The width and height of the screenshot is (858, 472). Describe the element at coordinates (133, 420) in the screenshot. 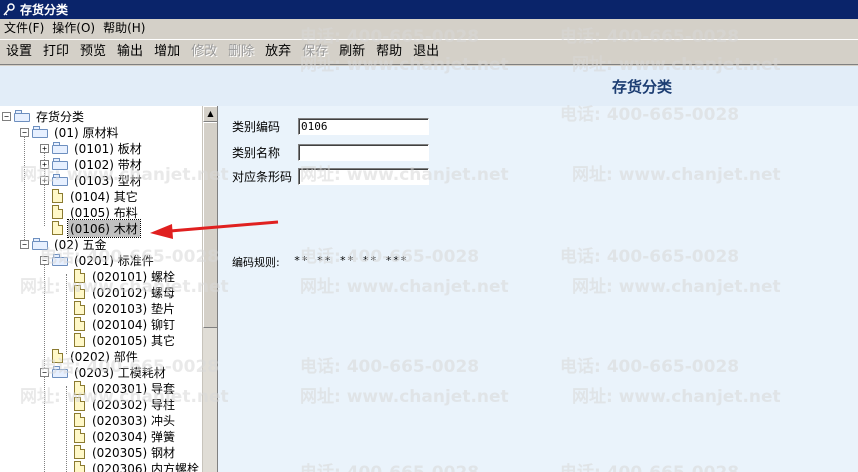

I see `tree-node-label: (020303) 冲头` at that location.